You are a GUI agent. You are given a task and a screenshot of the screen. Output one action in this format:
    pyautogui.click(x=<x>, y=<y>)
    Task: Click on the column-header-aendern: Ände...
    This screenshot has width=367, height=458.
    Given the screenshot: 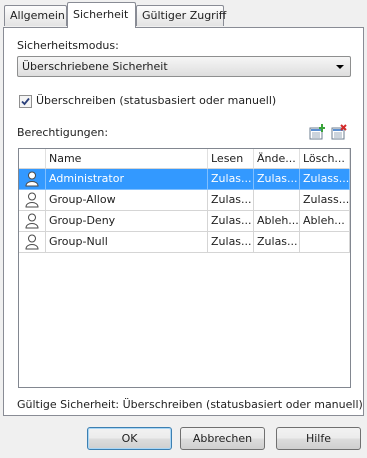 What is the action you would take?
    pyautogui.click(x=277, y=159)
    